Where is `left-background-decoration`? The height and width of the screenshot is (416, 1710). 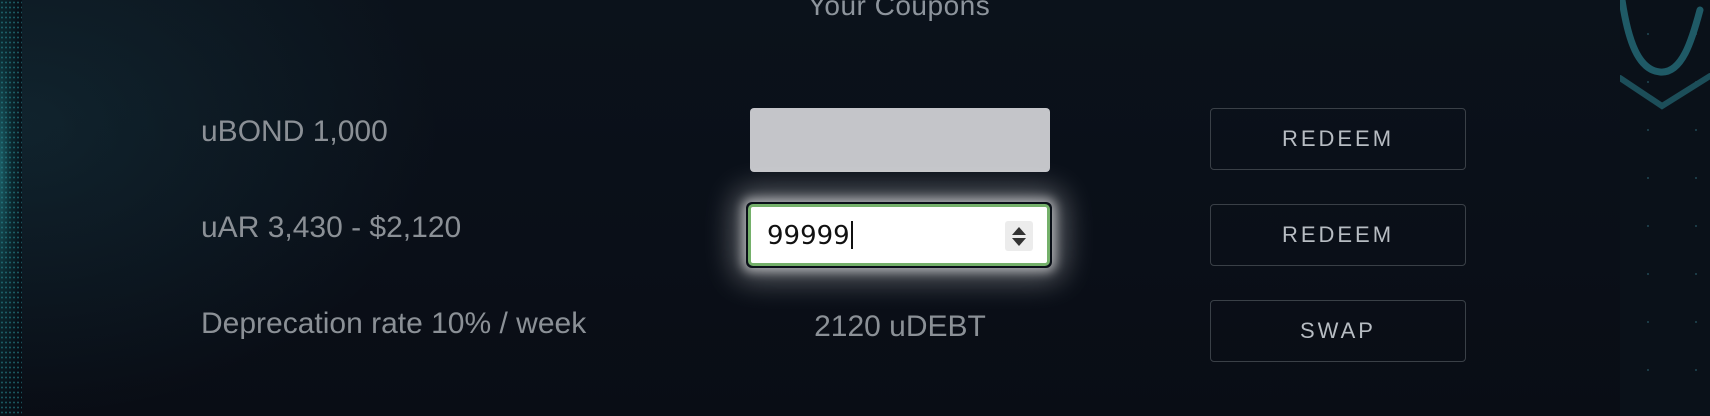 left-background-decoration is located at coordinates (11, 208).